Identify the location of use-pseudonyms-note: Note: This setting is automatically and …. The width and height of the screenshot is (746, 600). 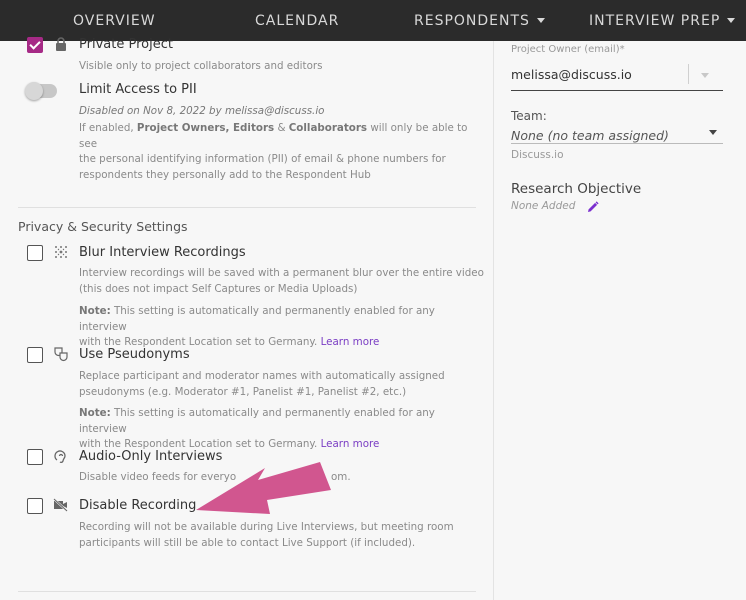
(281, 429).